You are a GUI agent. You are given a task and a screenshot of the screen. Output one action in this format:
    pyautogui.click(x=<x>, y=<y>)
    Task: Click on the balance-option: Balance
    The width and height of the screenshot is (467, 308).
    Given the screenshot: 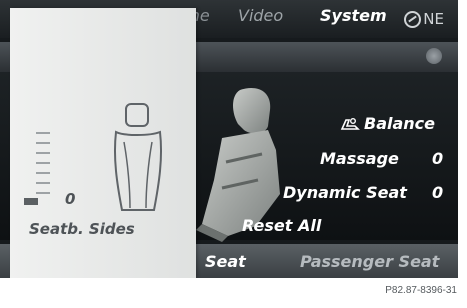 What is the action you would take?
    pyautogui.click(x=387, y=123)
    